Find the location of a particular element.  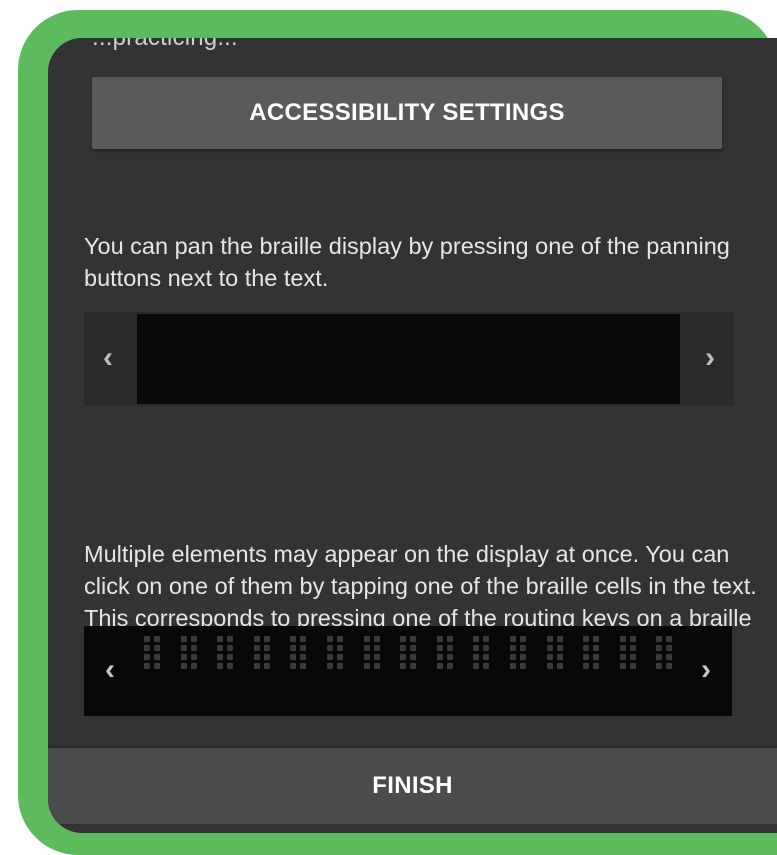

braille-cells-row is located at coordinates (418, 652).